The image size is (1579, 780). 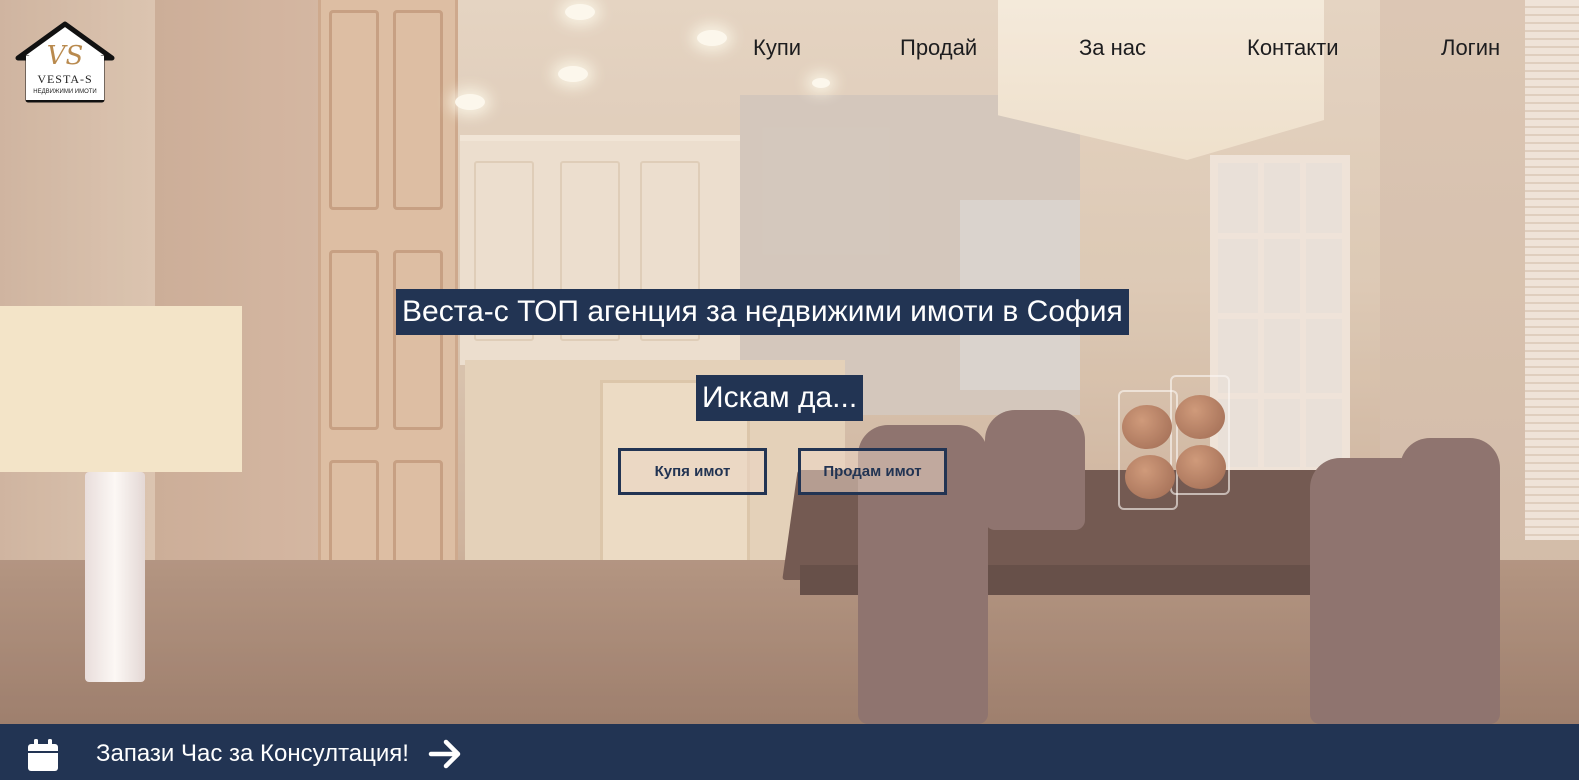 What do you see at coordinates (252, 754) in the screenshot?
I see `book-consultation-link: Запази Час за Консултация!` at bounding box center [252, 754].